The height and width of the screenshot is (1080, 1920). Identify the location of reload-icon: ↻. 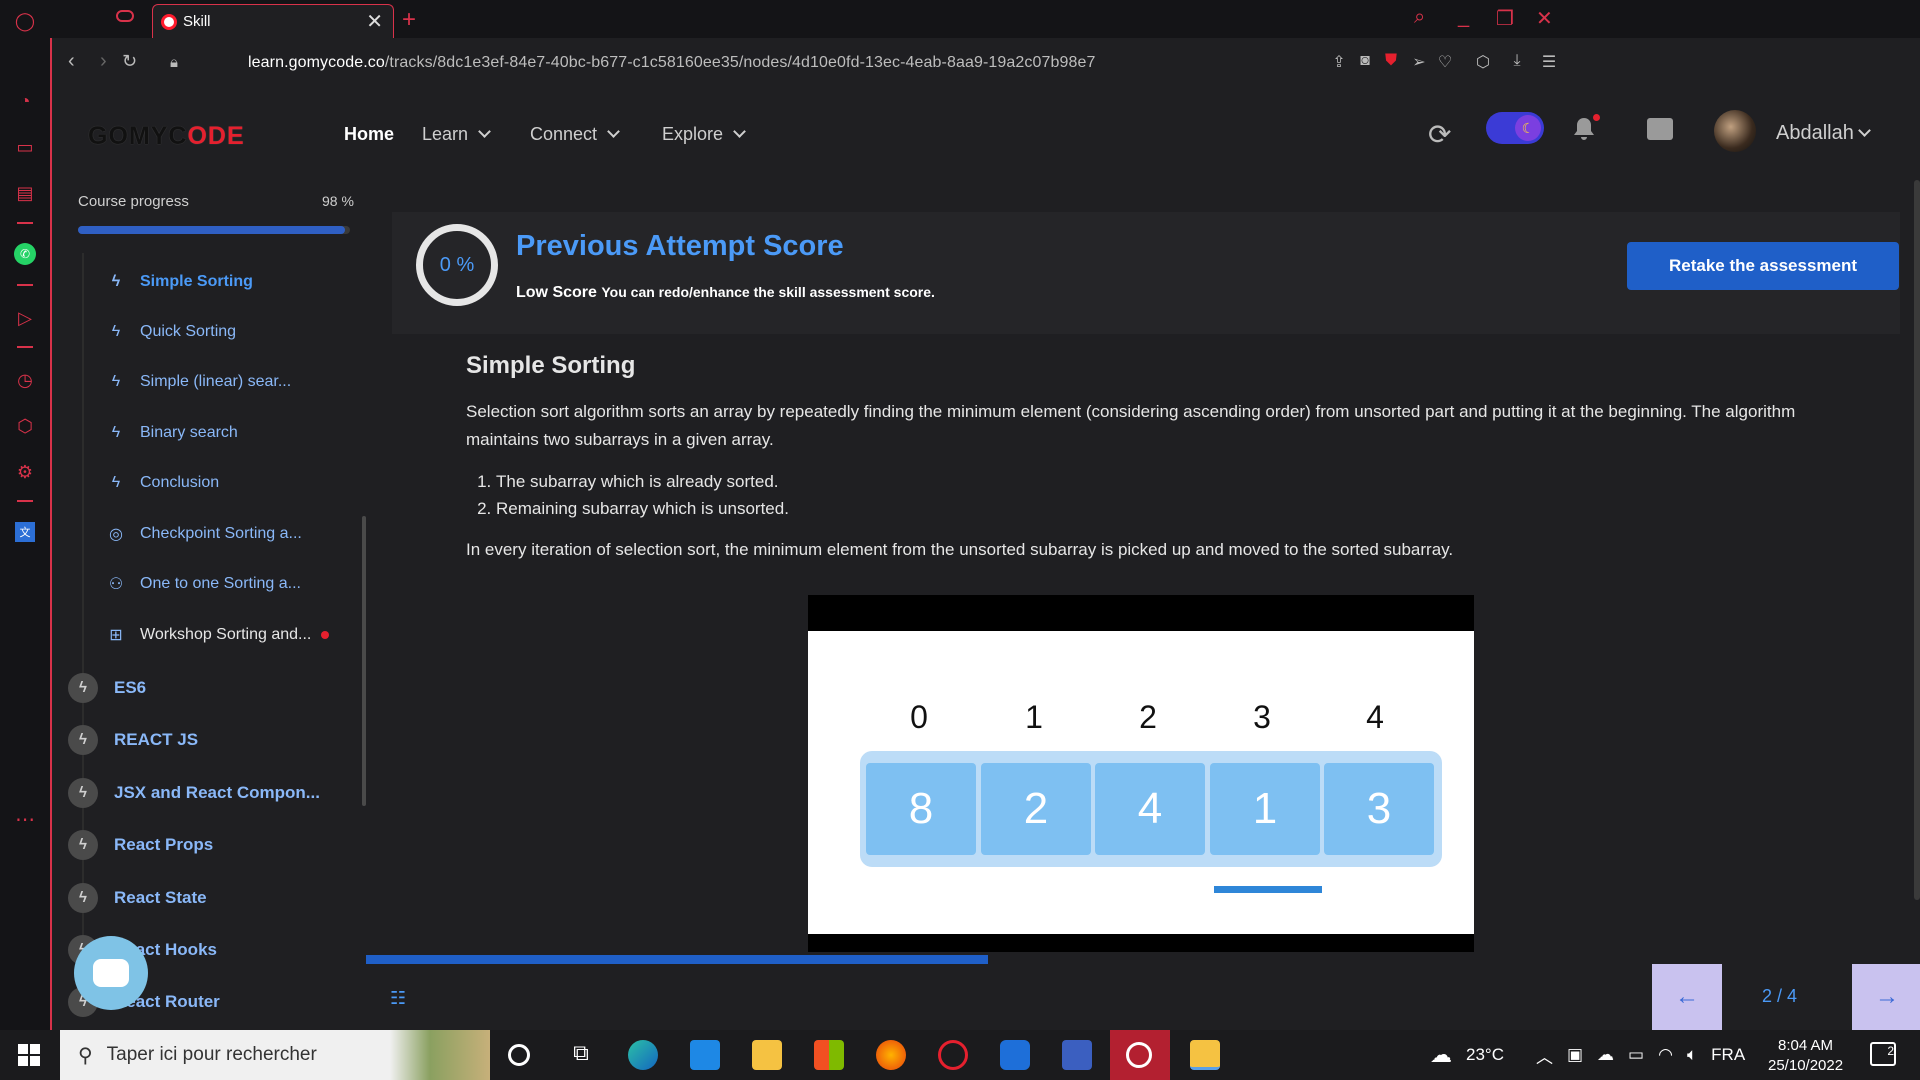
(129, 61).